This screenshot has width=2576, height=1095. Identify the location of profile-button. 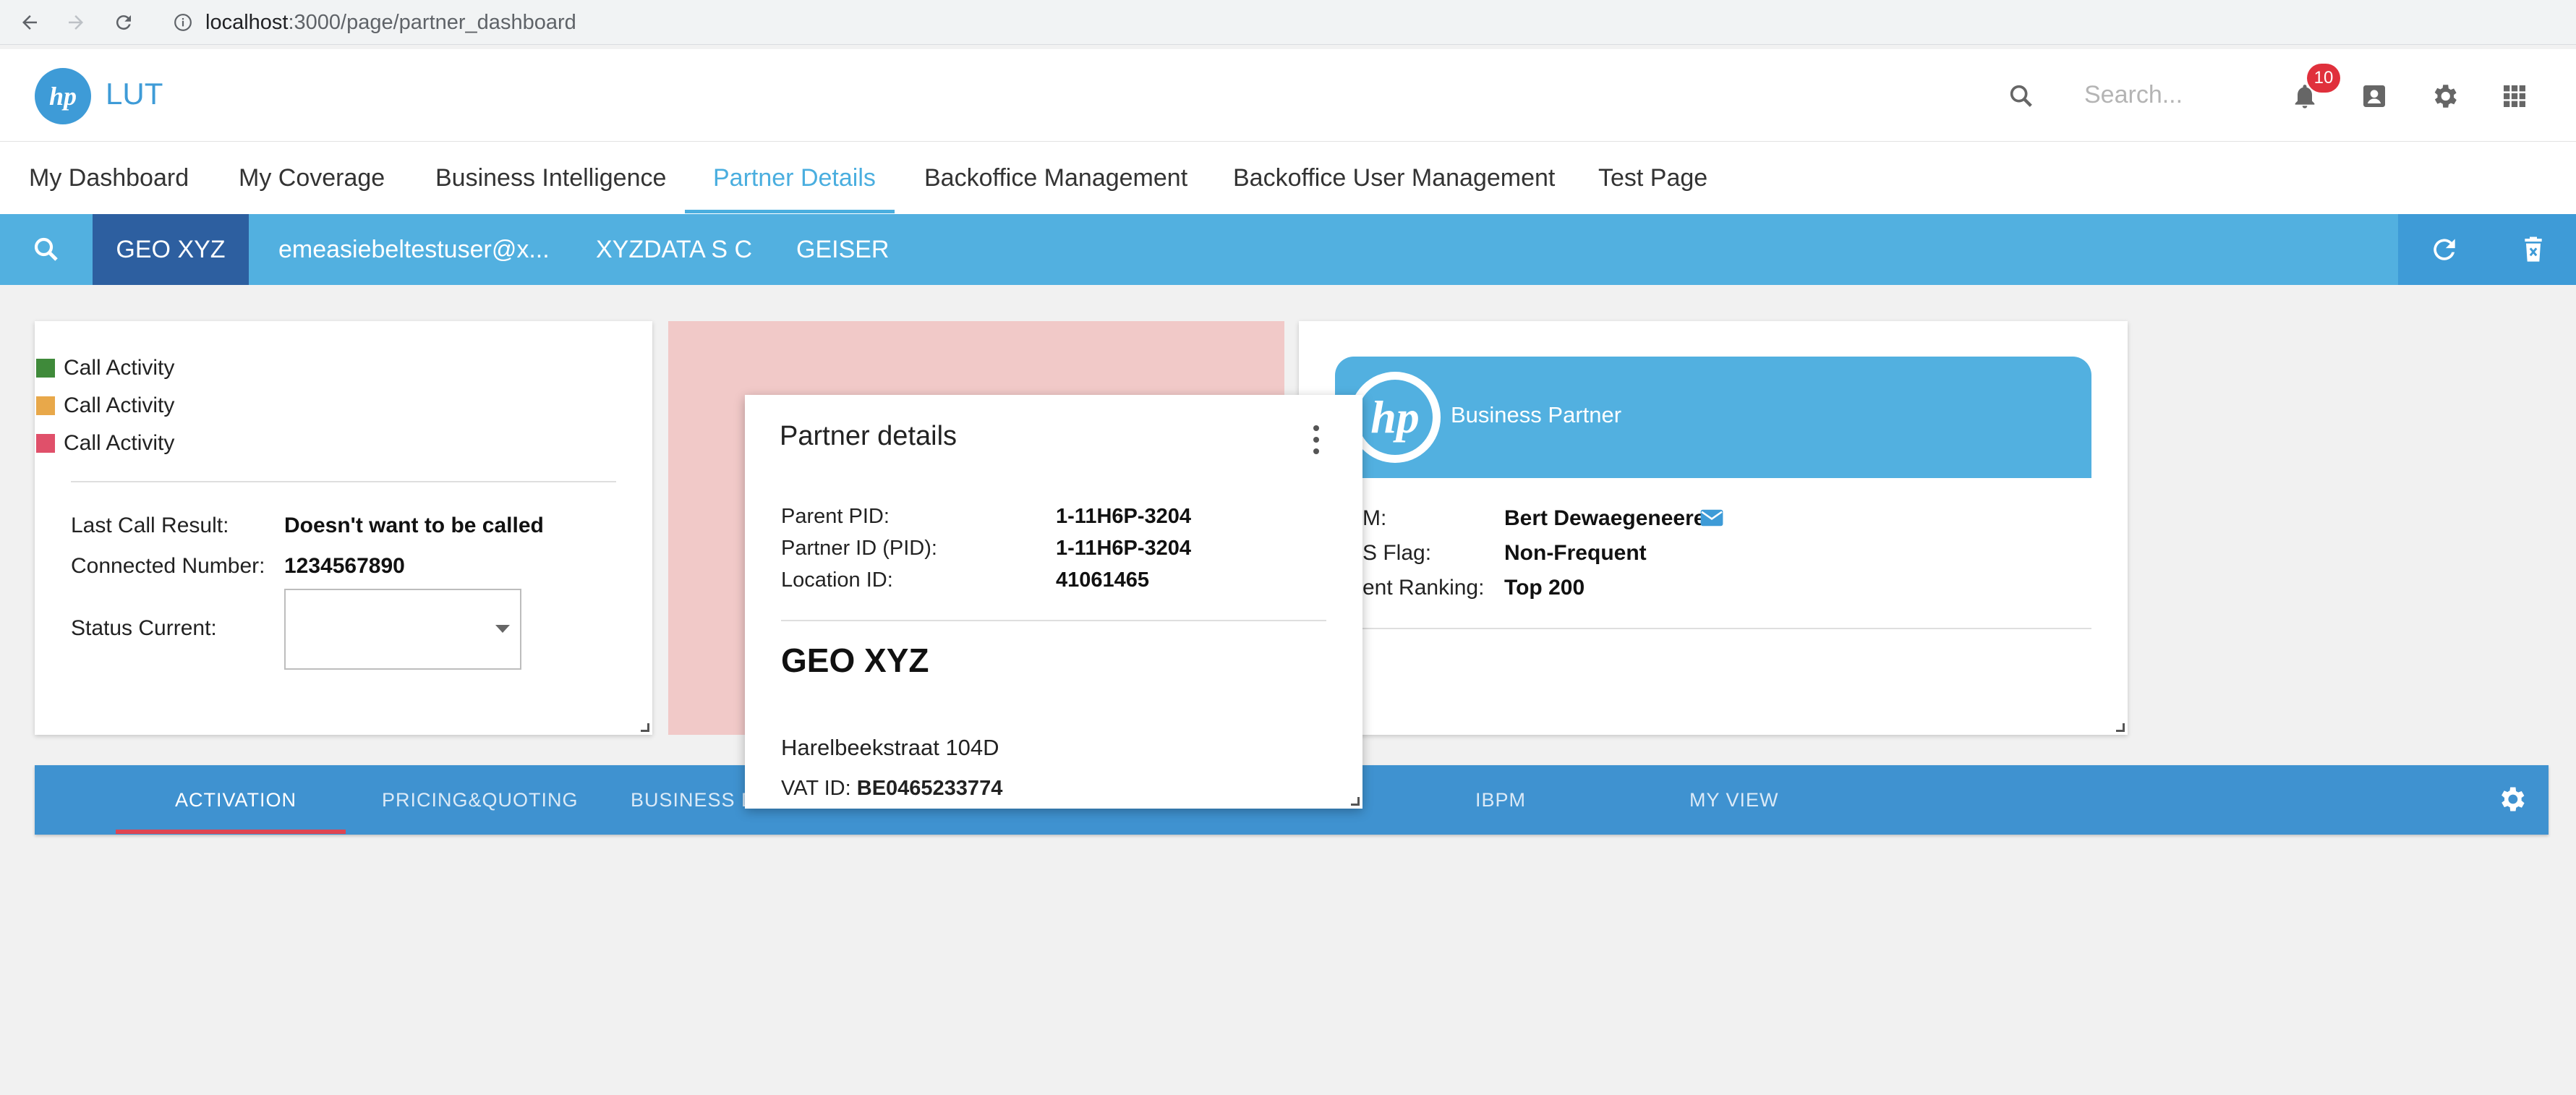
(2374, 96).